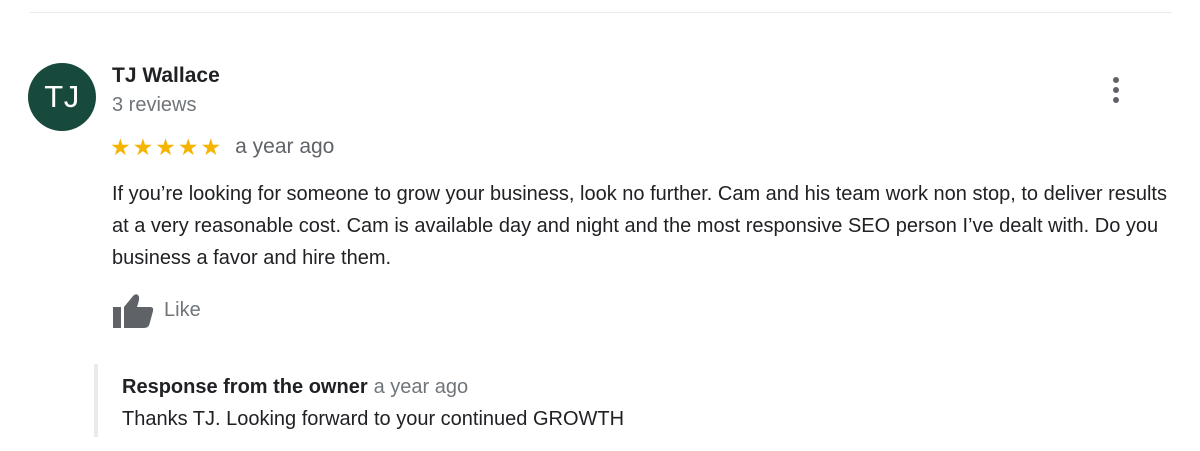 The width and height of the screenshot is (1200, 451). I want to click on owner-response-title: Response from the owner, so click(245, 387).